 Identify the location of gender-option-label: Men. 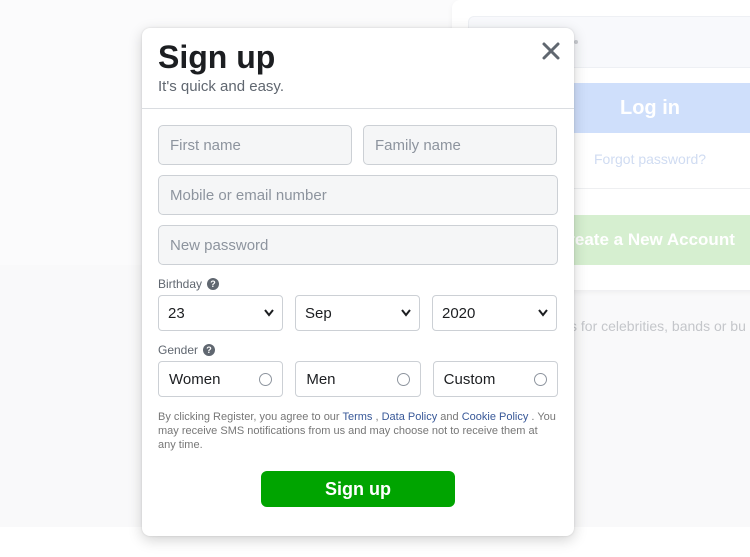
(321, 379).